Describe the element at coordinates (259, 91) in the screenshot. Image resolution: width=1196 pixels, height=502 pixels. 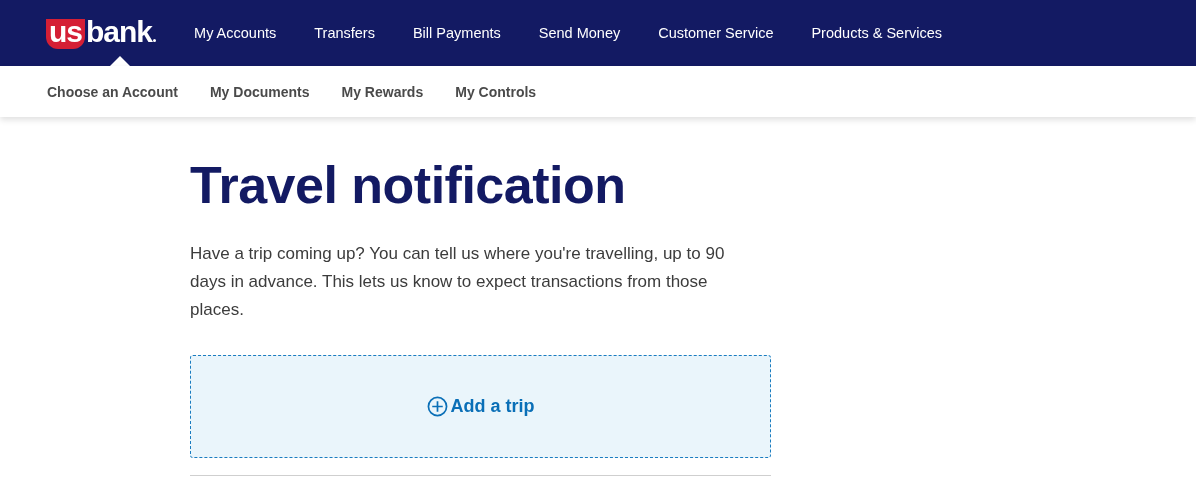
I see `sub-nav-link: My Documents` at that location.